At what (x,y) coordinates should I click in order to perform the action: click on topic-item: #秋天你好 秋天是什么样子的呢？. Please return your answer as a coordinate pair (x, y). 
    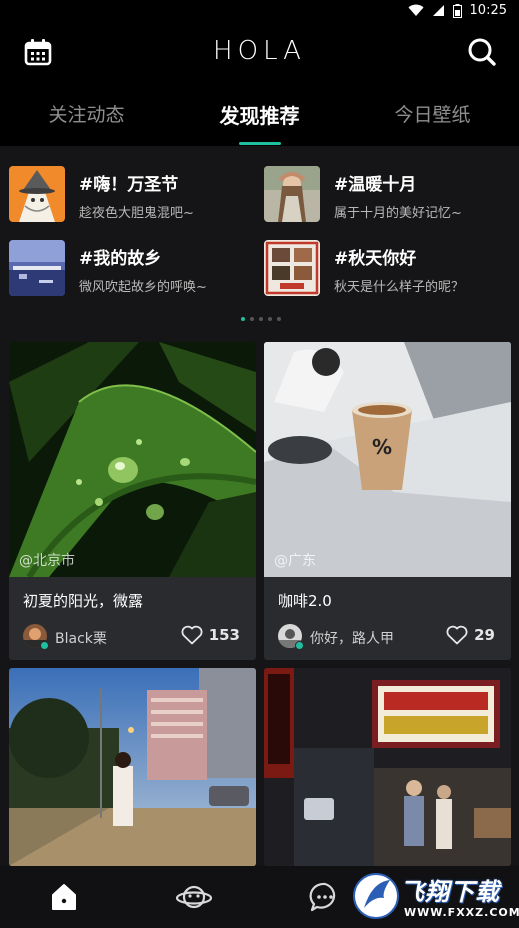
    Looking at the image, I should click on (389, 269).